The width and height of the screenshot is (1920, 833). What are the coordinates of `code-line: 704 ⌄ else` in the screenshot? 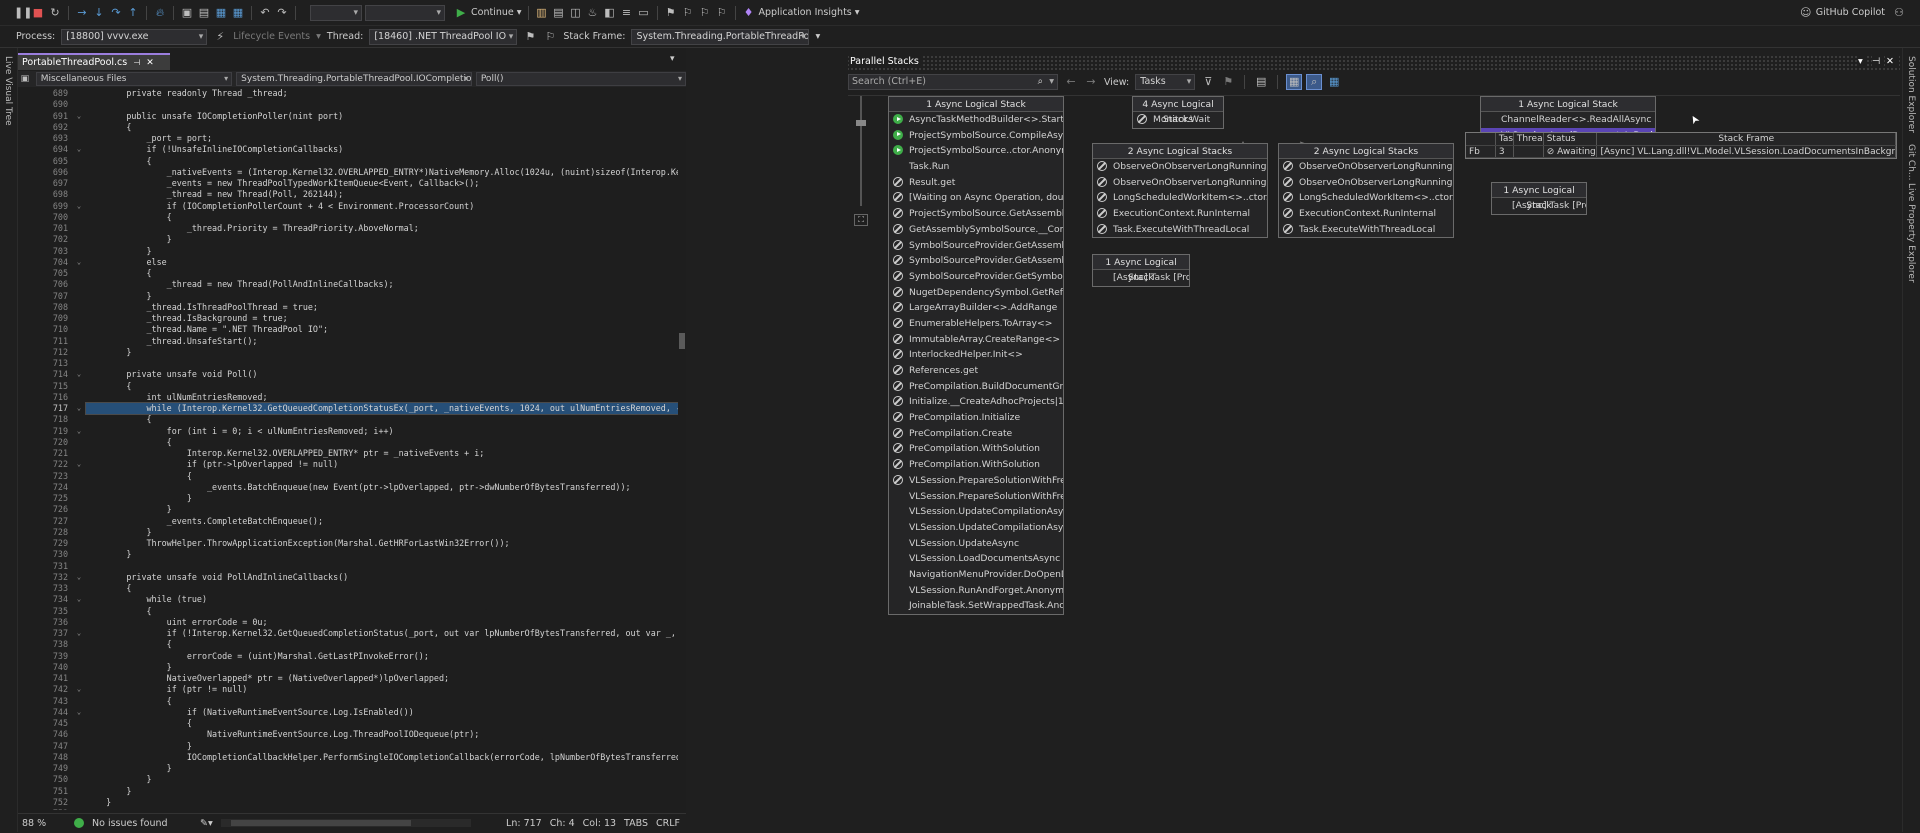 It's located at (348, 262).